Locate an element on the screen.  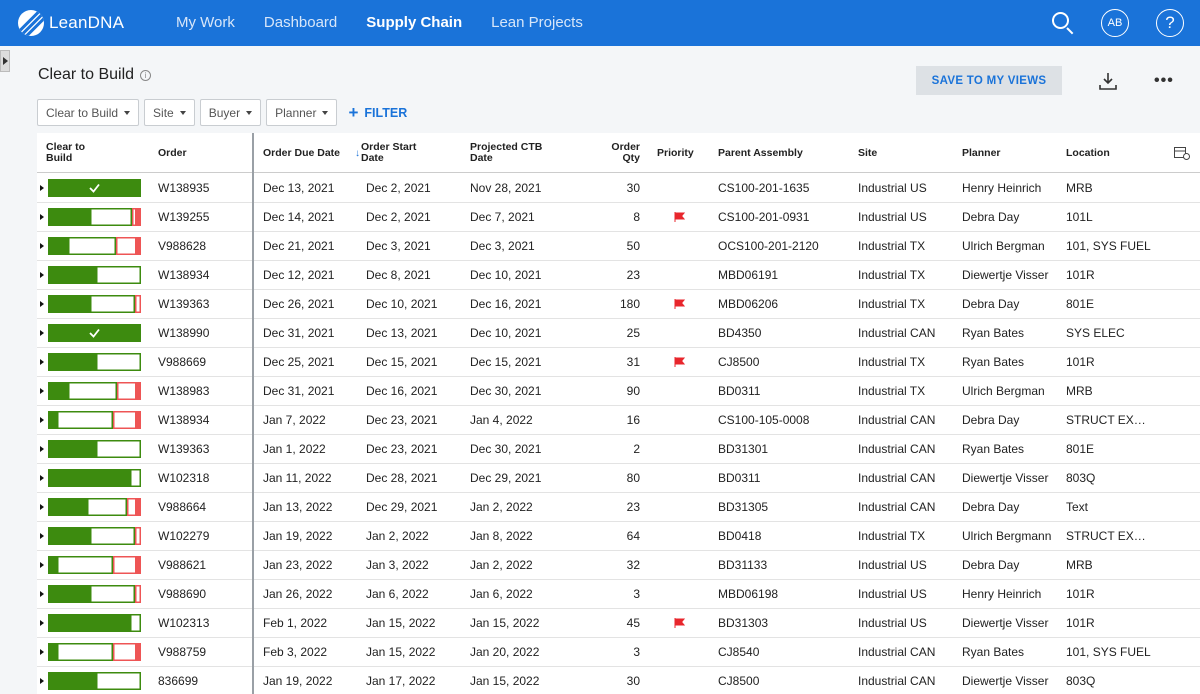
cell-planner: Ulrich Bergman is located at coordinates (1003, 391).